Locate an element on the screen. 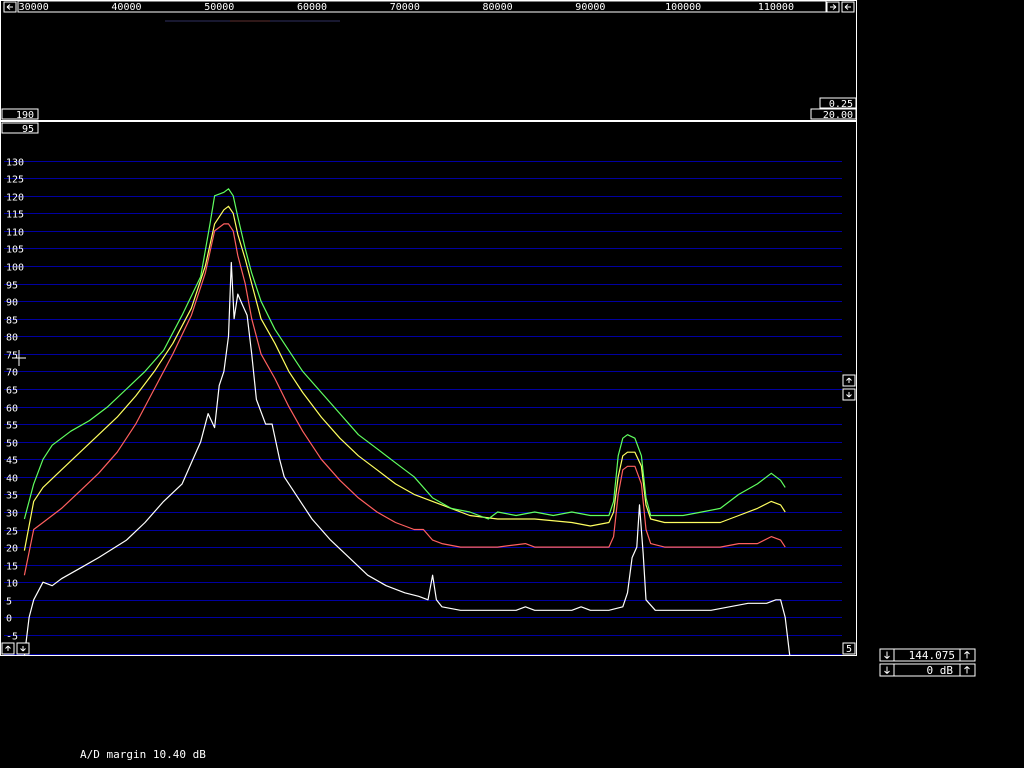 The height and width of the screenshot is (768, 1024). y-tick-label: 130 is located at coordinates (15, 163).